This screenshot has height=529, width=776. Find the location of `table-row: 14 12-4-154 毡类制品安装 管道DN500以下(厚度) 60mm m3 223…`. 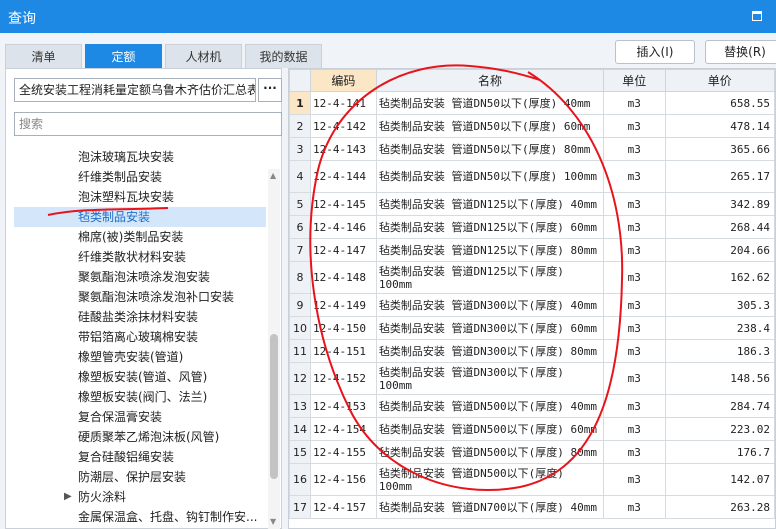

table-row: 14 12-4-154 毡类制品安装 管道DN500以下(厚度) 60mm m3 223… is located at coordinates (532, 429).